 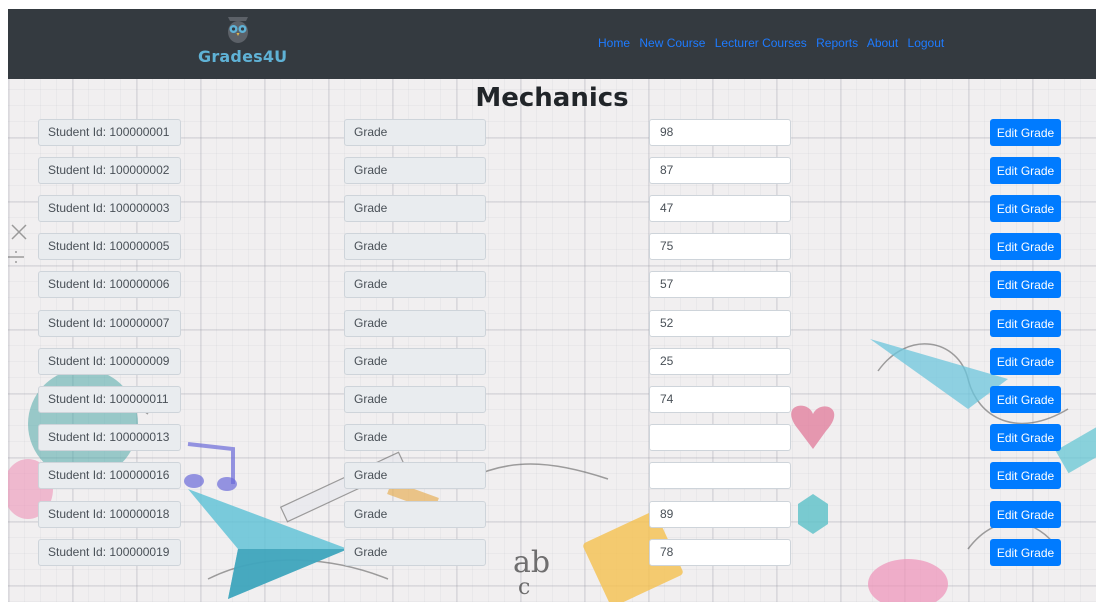 What do you see at coordinates (720, 399) in the screenshot?
I see `grade-input: 74` at bounding box center [720, 399].